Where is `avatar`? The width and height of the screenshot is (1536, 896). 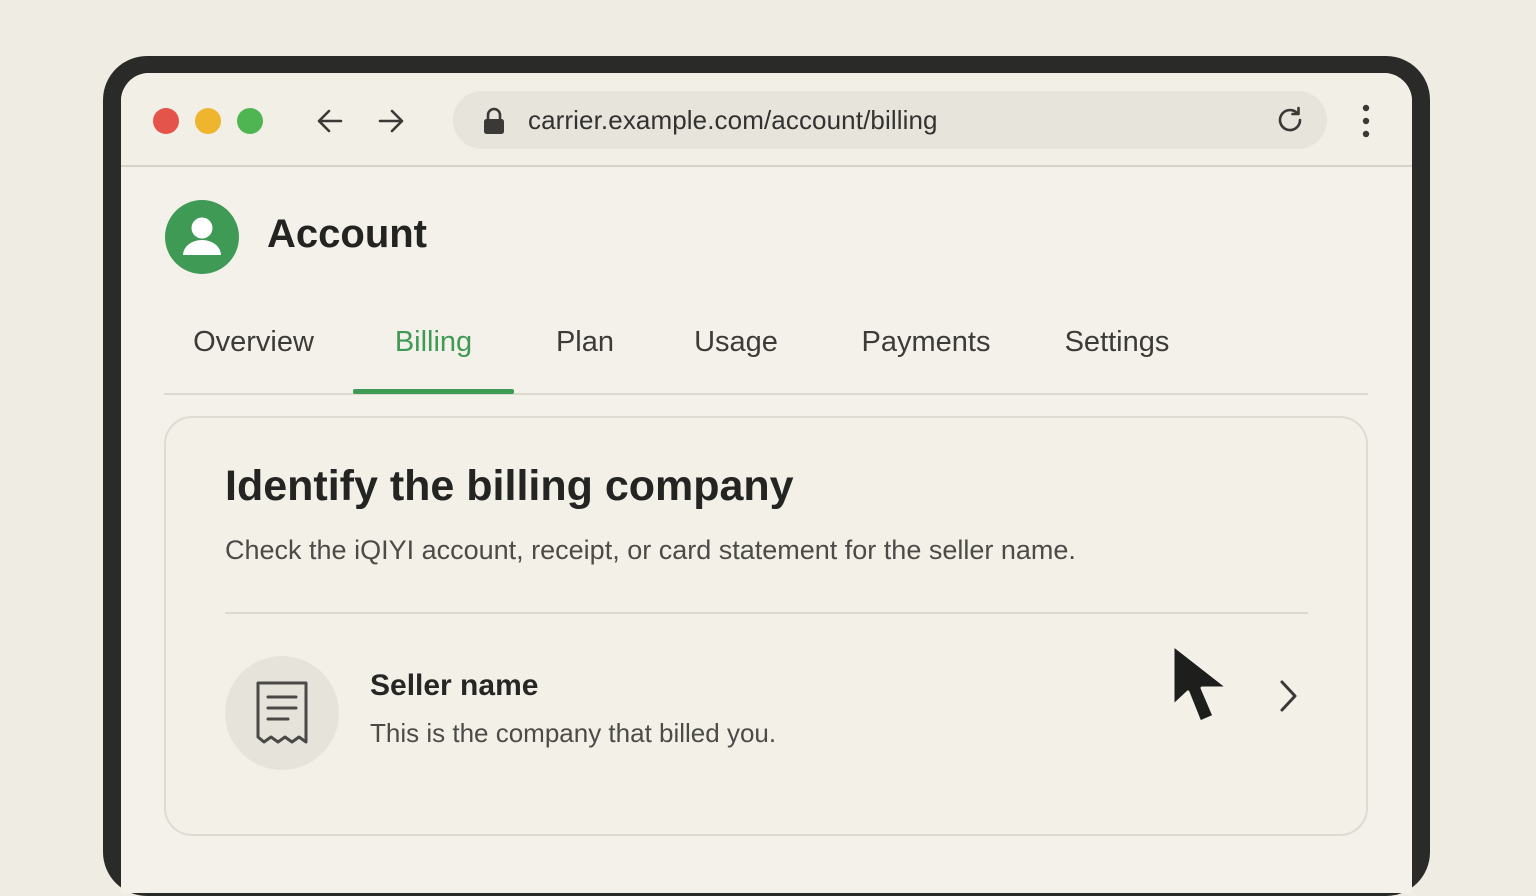
avatar is located at coordinates (202, 237).